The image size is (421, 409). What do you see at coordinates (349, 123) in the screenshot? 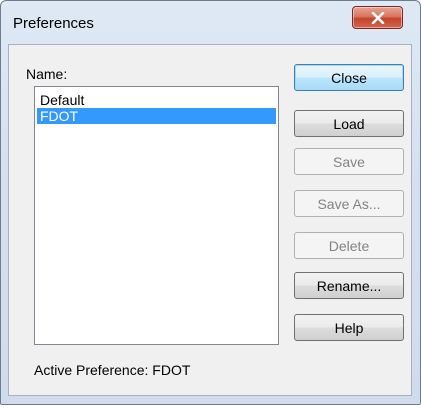
I see `load-button: Load` at bounding box center [349, 123].